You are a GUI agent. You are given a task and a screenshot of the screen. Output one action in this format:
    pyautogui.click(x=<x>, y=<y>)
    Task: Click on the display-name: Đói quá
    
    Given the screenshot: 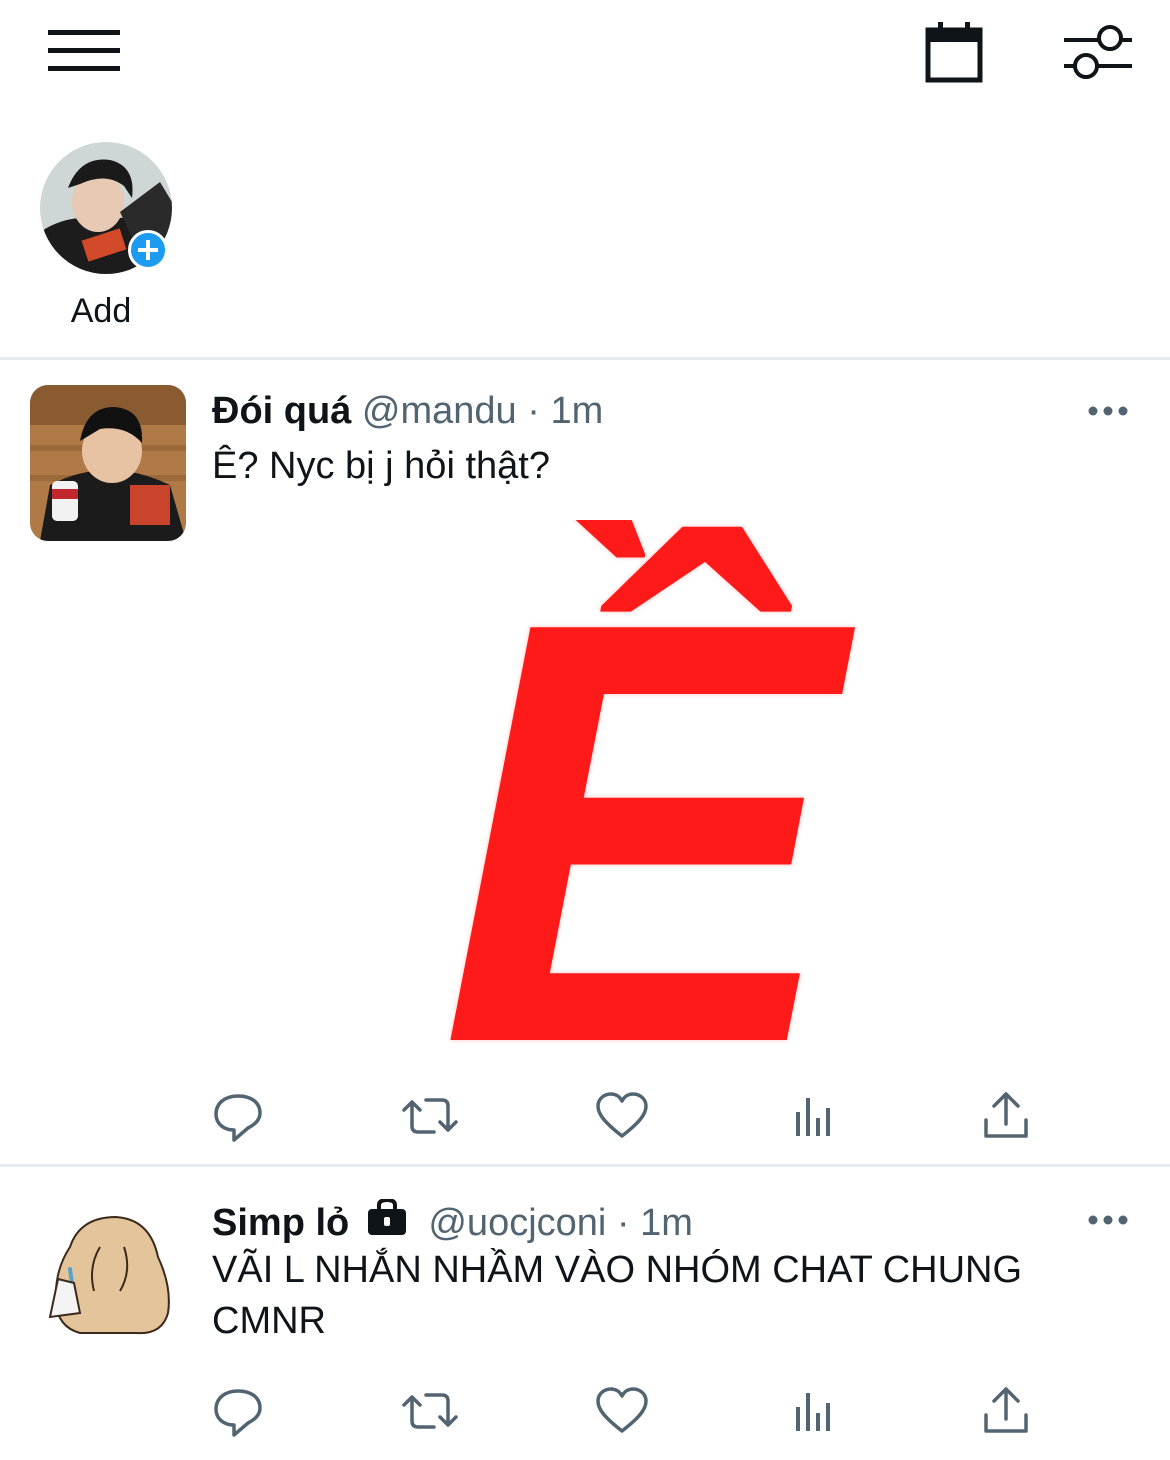 What is the action you would take?
    pyautogui.click(x=281, y=411)
    